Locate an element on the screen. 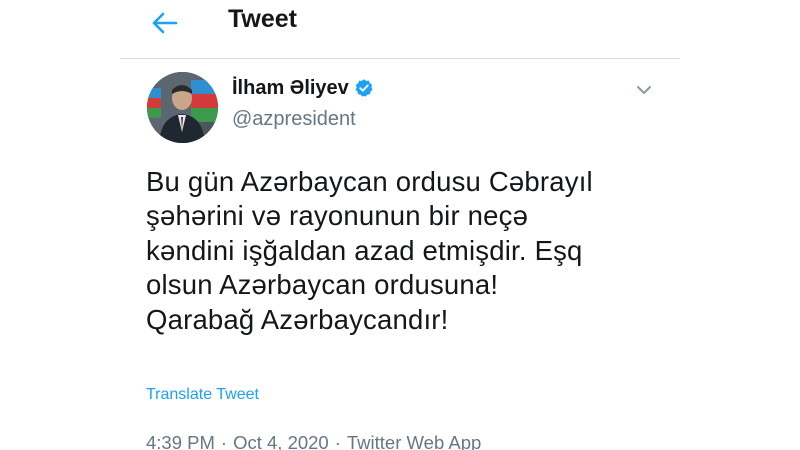  avatar is located at coordinates (182, 107).